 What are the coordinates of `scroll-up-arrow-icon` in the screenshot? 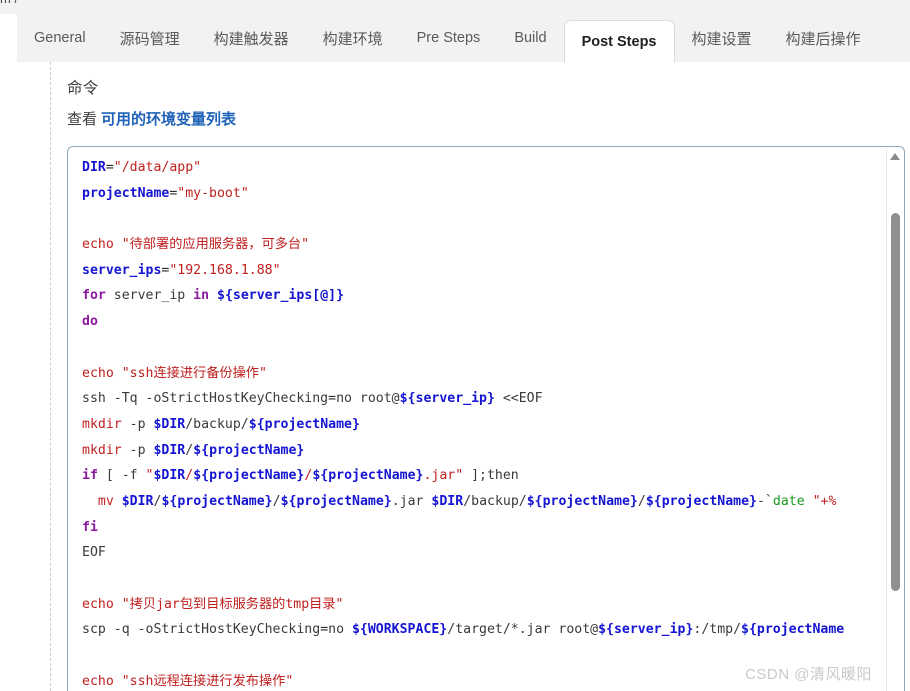 It's located at (895, 156).